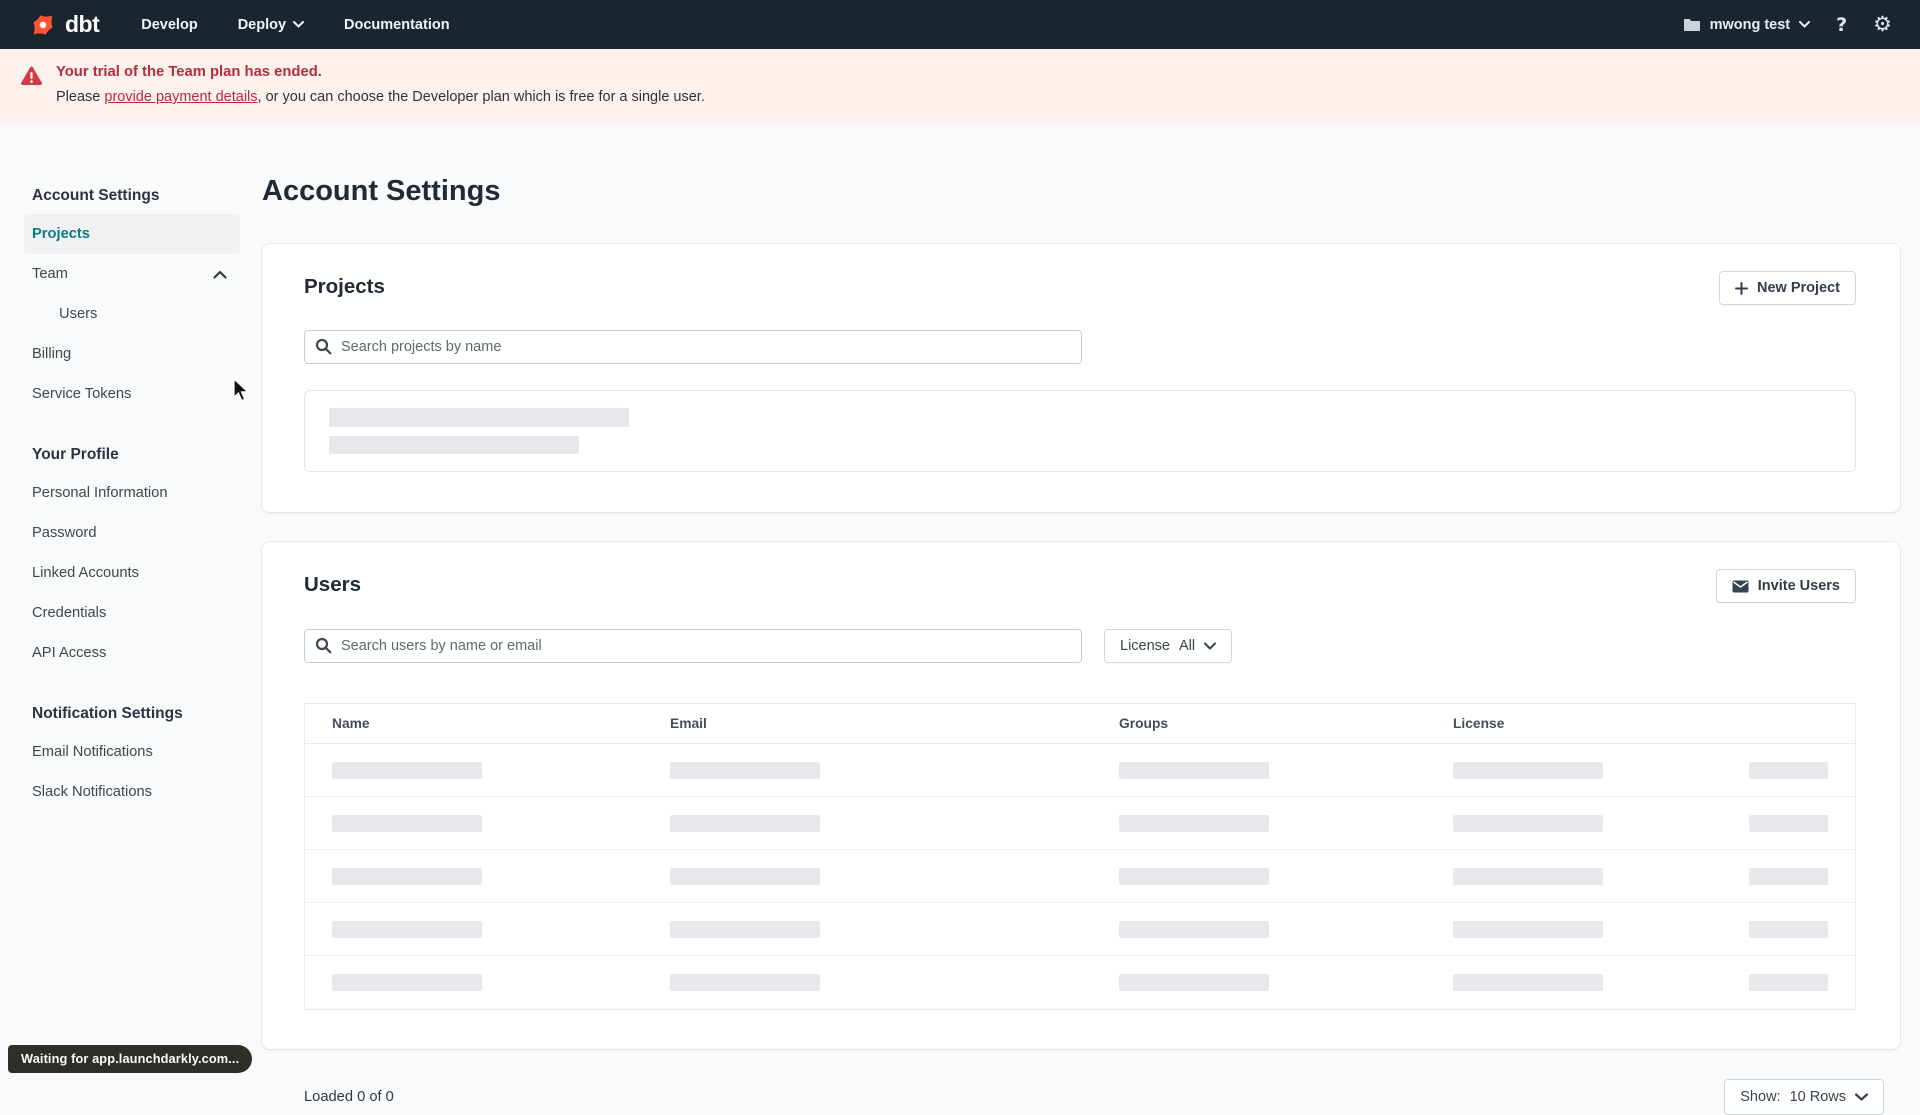  I want to click on sidebar-heading-notification-settings: Notification Settings, so click(107, 713).